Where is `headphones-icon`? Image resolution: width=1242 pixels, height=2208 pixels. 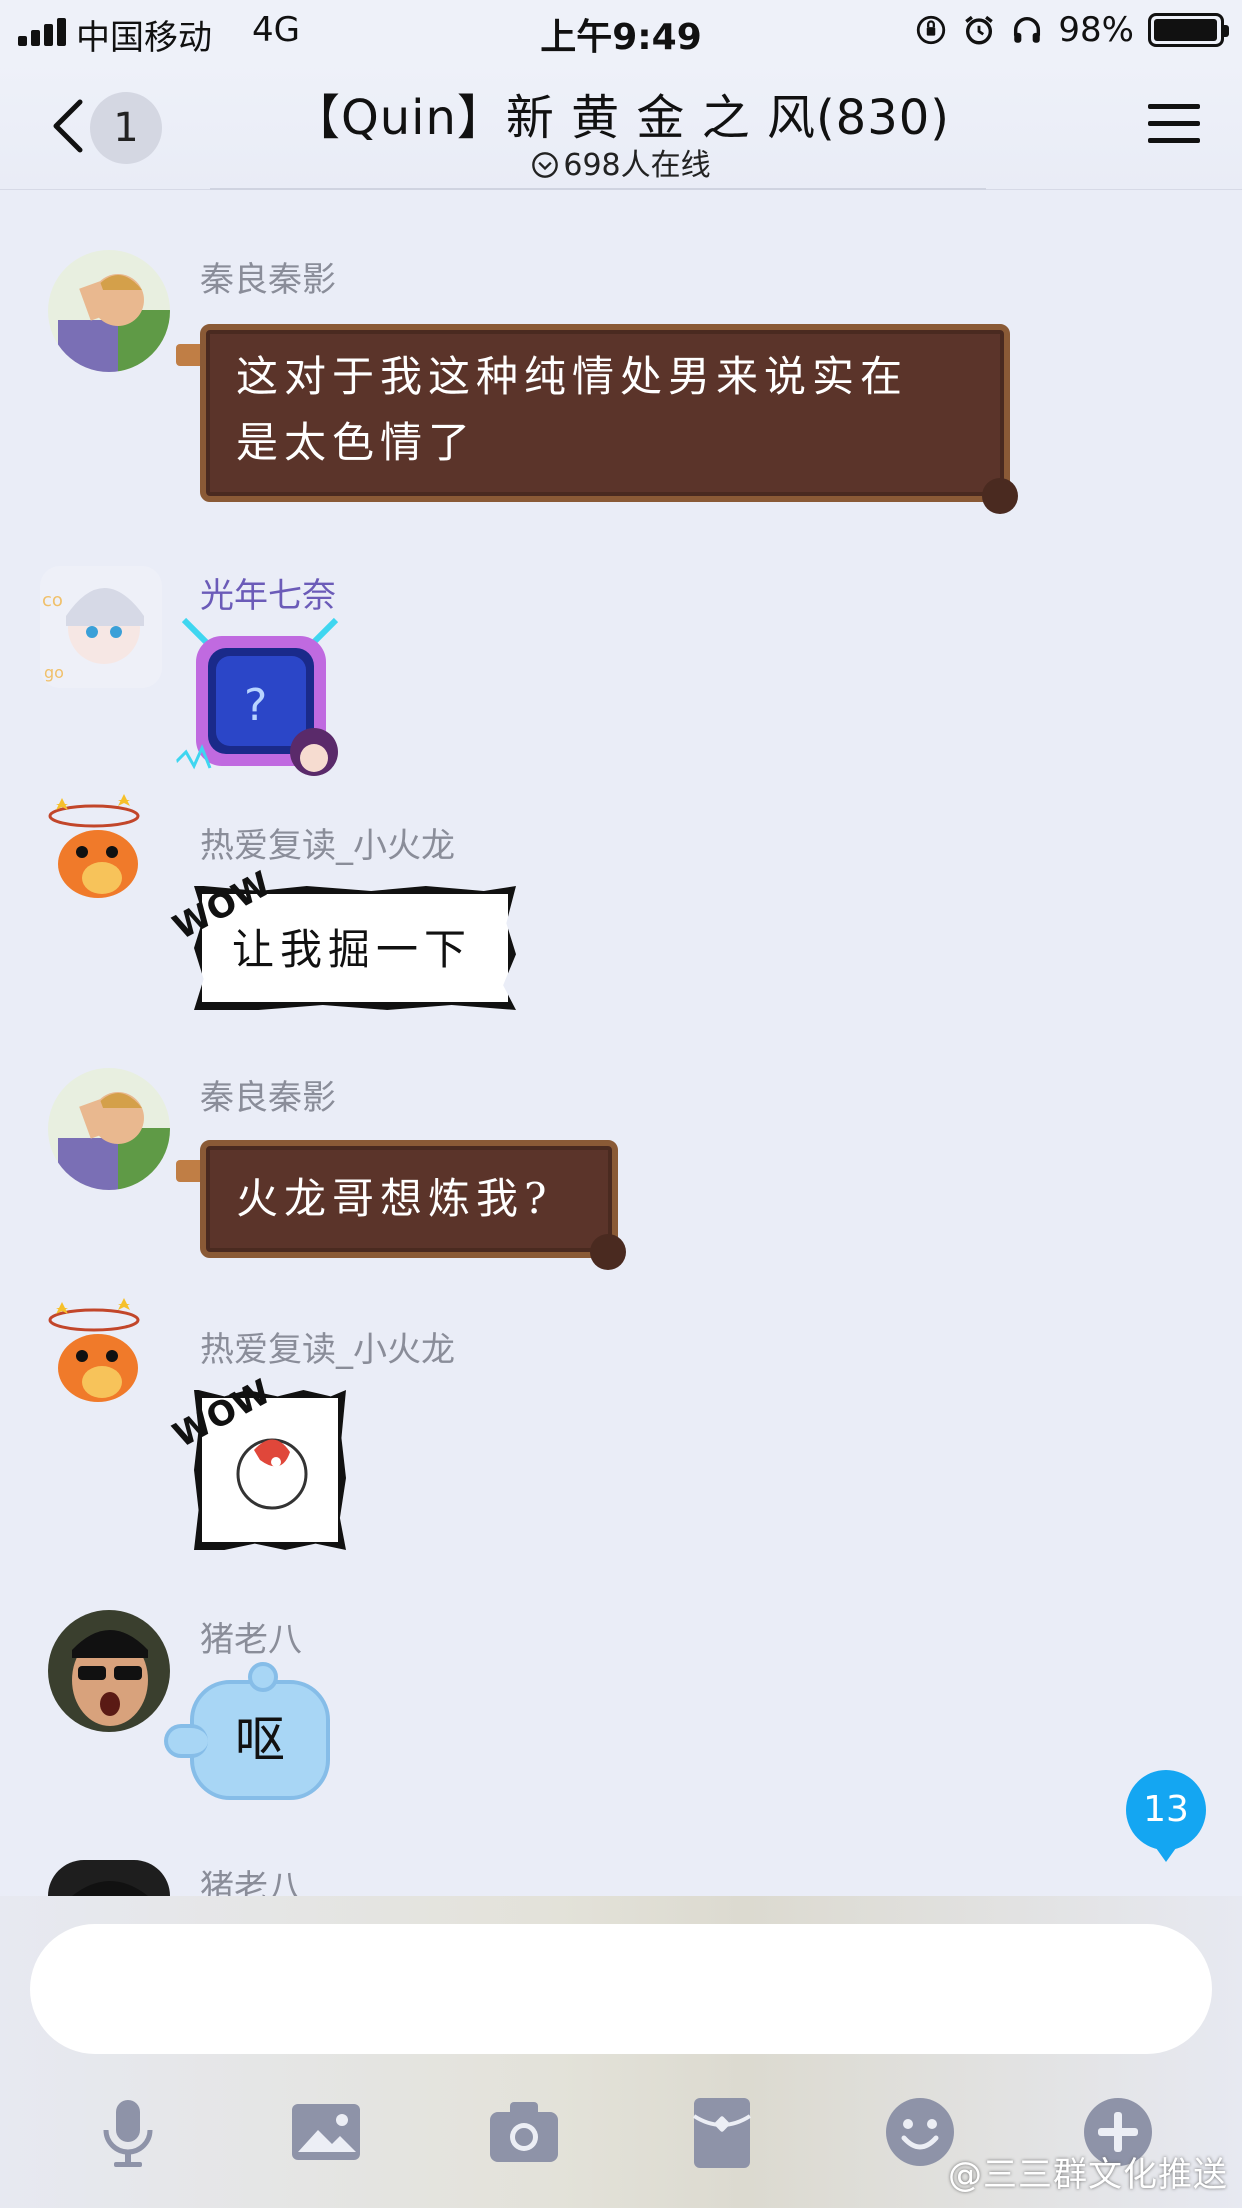 headphones-icon is located at coordinates (1027, 30).